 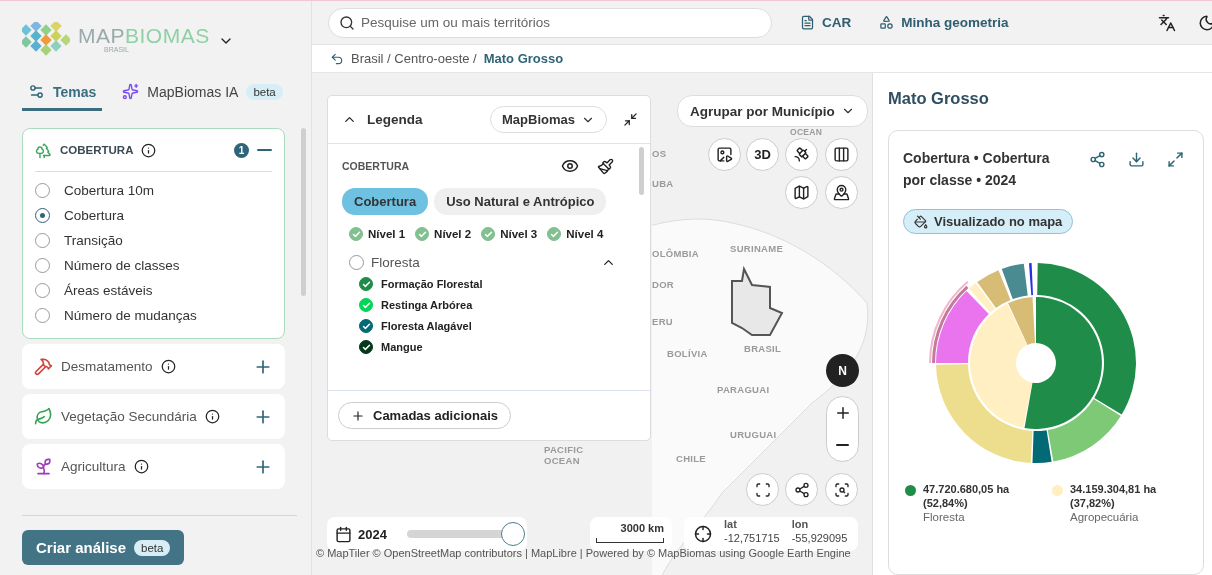 I want to click on map-pin-icon, so click(x=841, y=192).